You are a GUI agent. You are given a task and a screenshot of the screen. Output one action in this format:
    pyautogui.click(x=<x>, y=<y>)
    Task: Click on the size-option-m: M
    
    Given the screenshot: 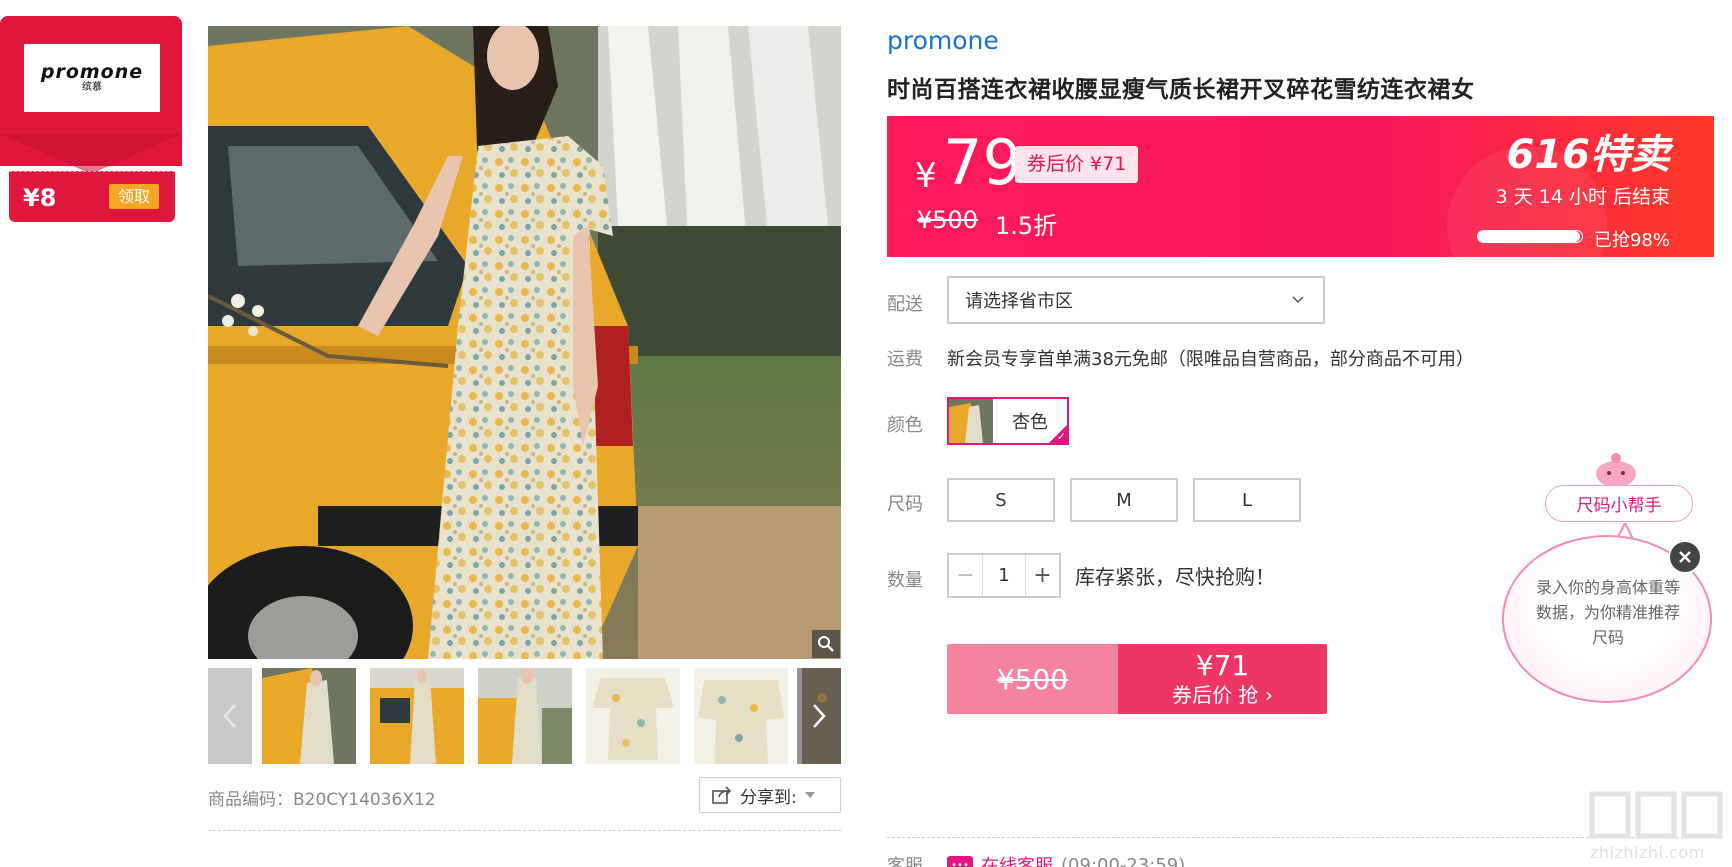 What is the action you would take?
    pyautogui.click(x=1124, y=500)
    